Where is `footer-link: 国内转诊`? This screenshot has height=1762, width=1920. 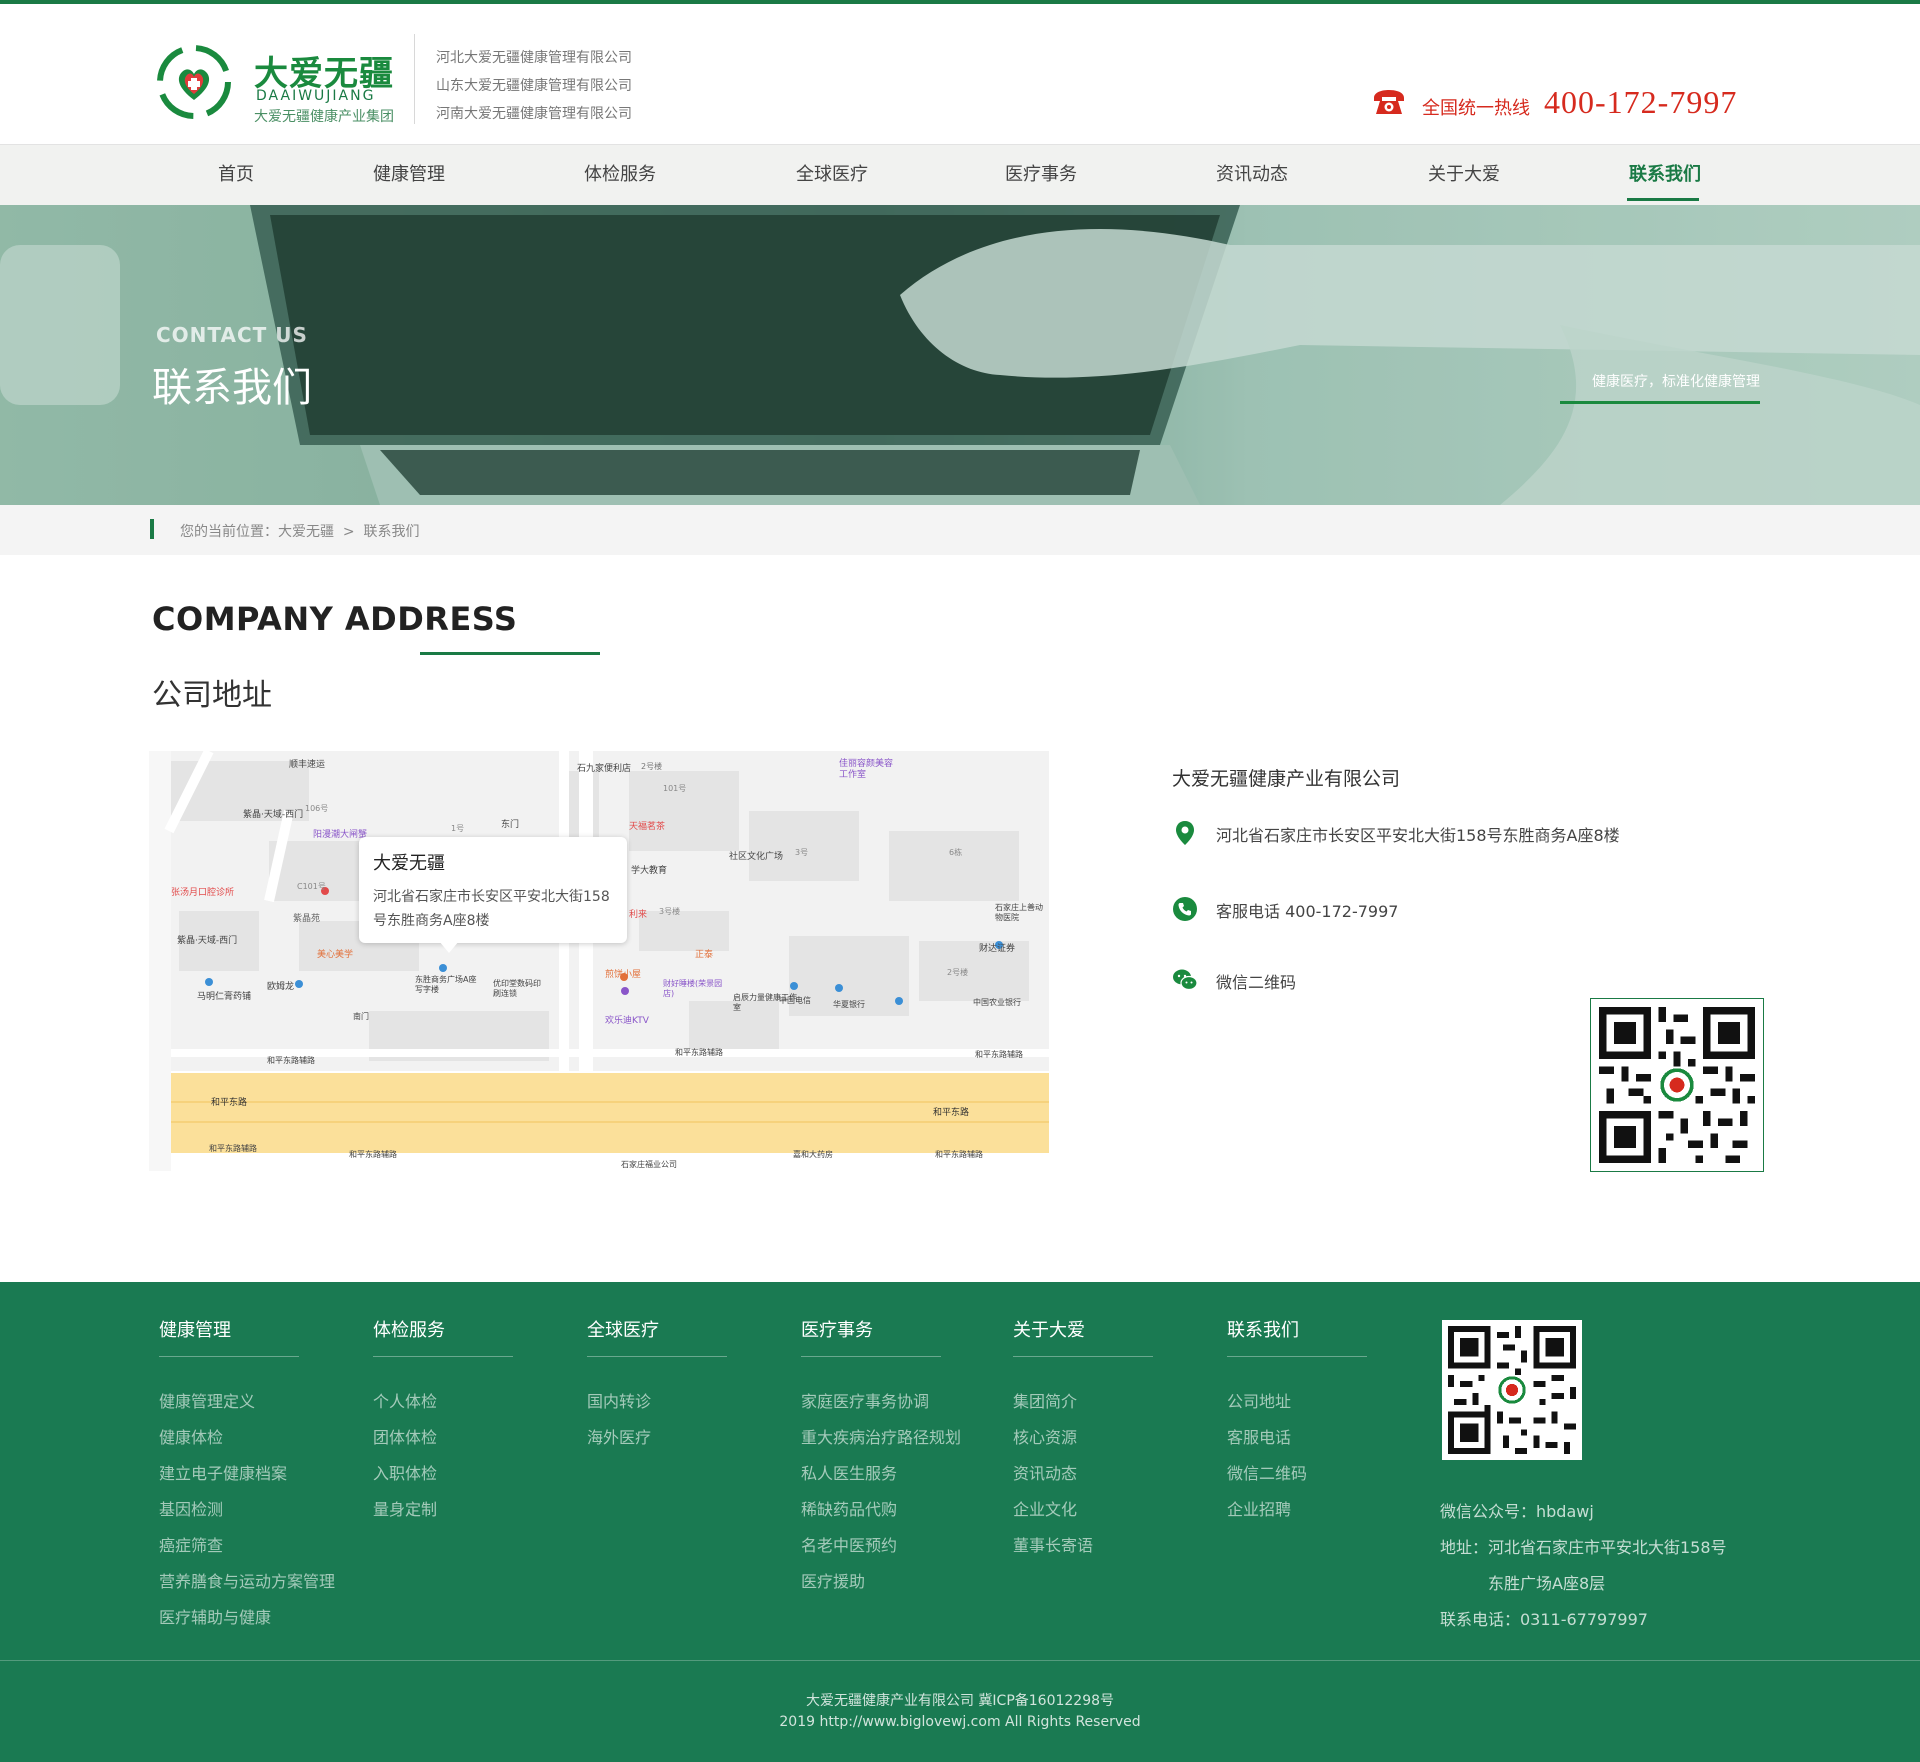
footer-link: 国内转诊 is located at coordinates (619, 1400).